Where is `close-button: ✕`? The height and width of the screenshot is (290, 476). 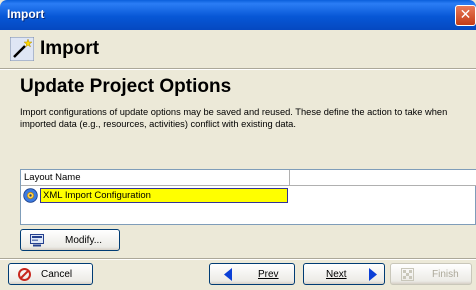
close-button: ✕ is located at coordinates (465, 15).